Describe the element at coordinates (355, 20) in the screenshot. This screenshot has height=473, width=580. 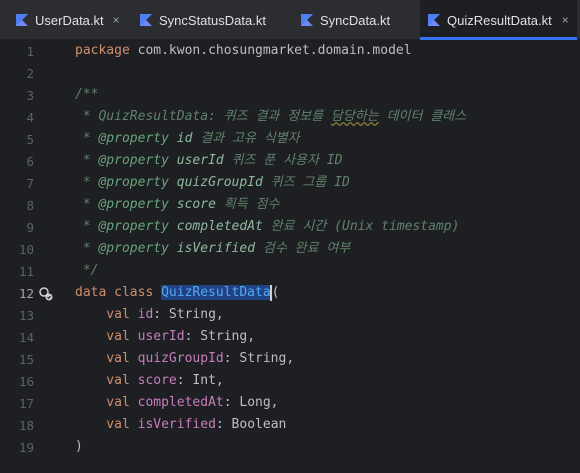
I see `tab-label: SyncData.kt` at that location.